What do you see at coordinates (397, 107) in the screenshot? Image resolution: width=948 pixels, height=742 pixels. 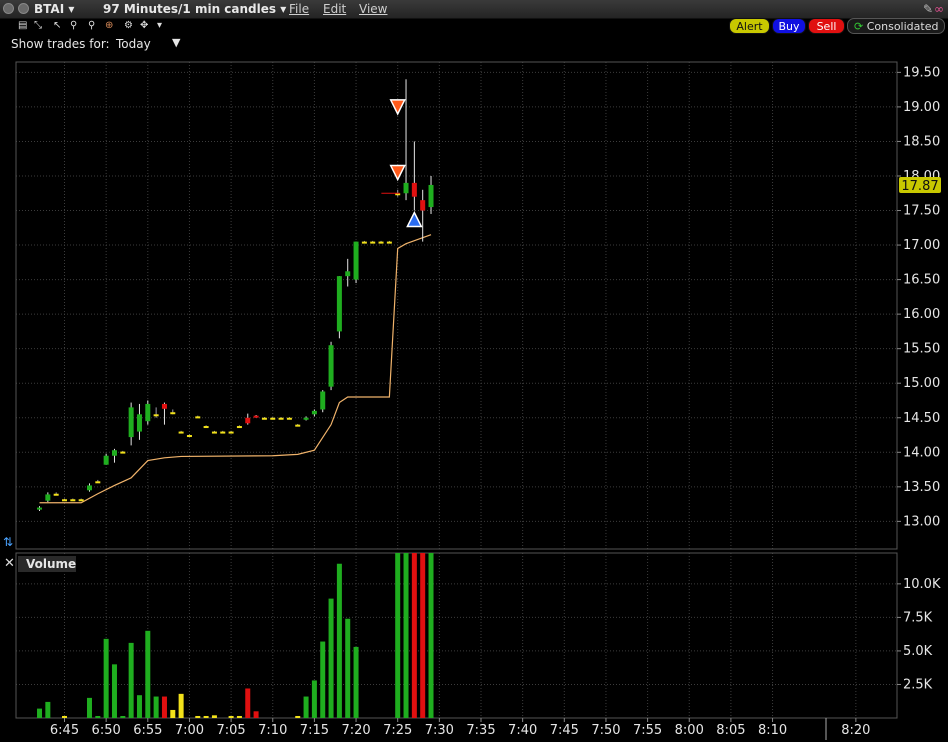 I see `sell-marker-icon` at bounding box center [397, 107].